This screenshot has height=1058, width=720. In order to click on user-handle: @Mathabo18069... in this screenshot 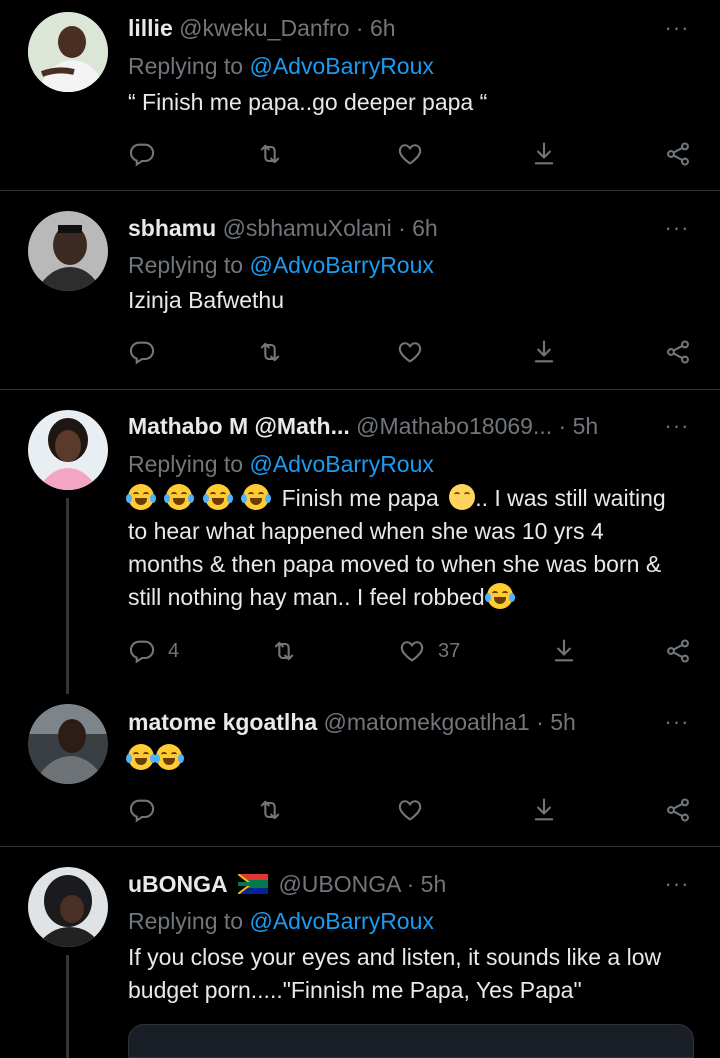, I will do `click(454, 426)`.